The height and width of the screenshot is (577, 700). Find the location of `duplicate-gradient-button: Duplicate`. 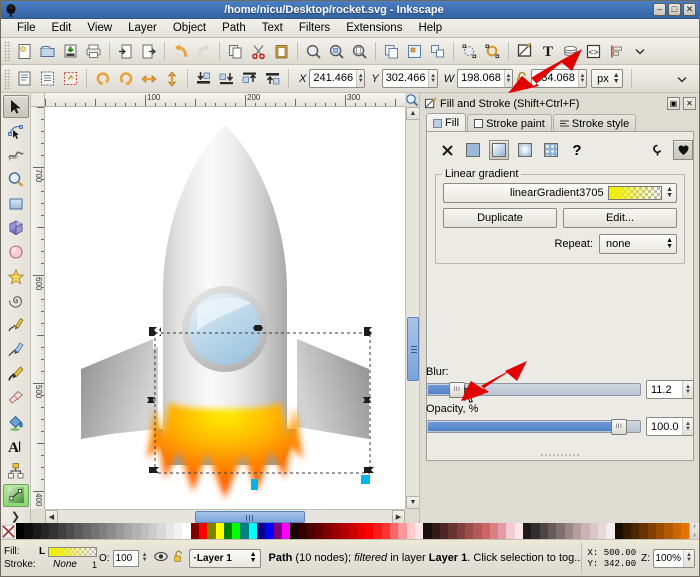

duplicate-gradient-button: Duplicate is located at coordinates (500, 218).